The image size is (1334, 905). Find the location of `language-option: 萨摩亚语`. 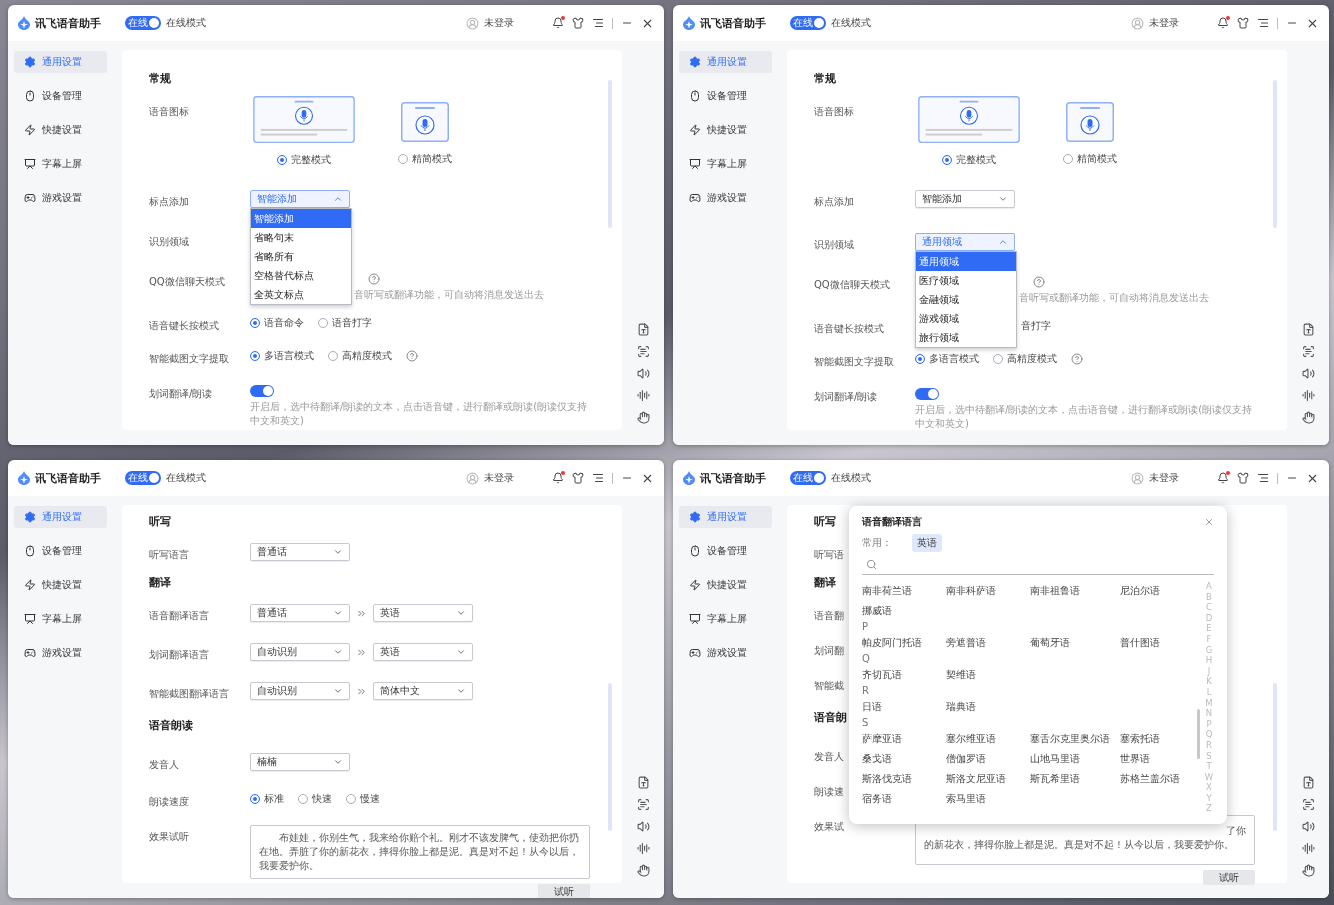

language-option: 萨摩亚语 is located at coordinates (904, 739).